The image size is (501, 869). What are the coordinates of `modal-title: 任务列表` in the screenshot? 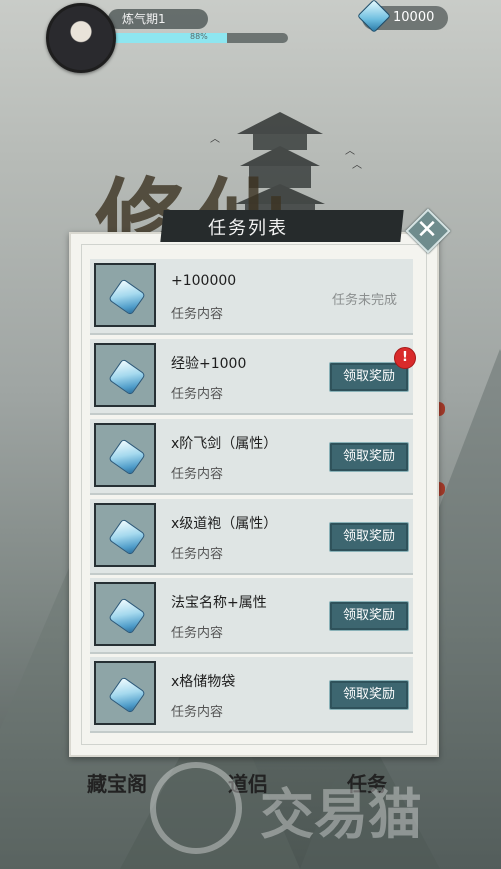 It's located at (248, 228).